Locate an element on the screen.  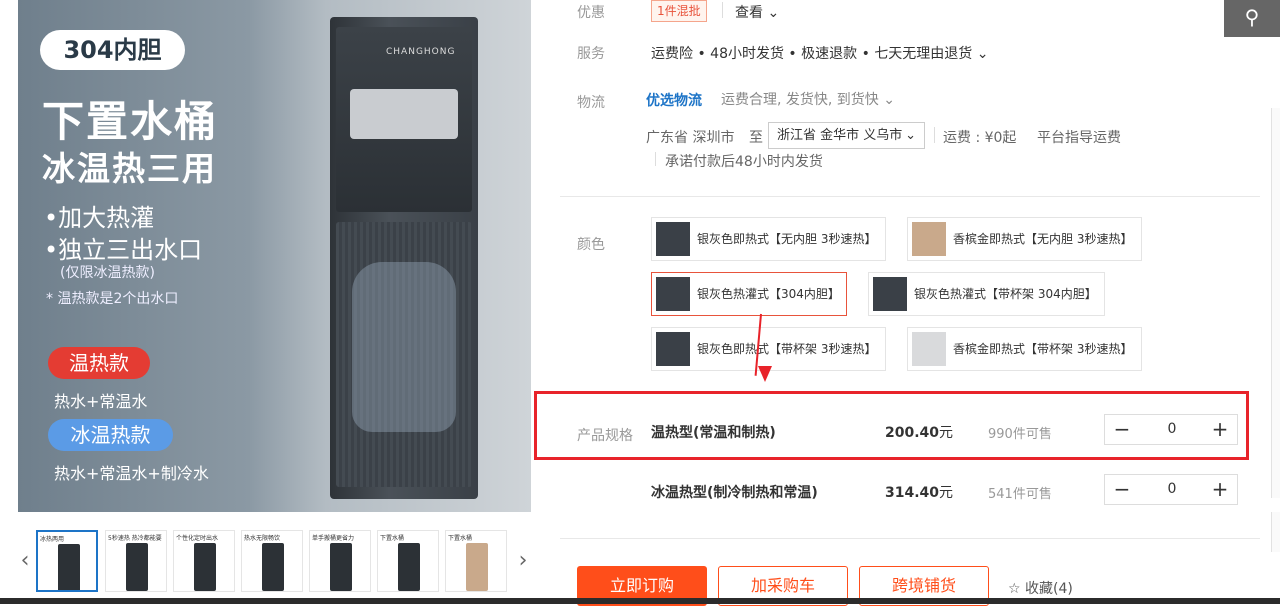
image-note: * 温热款是2个出水口 is located at coordinates (112, 299).